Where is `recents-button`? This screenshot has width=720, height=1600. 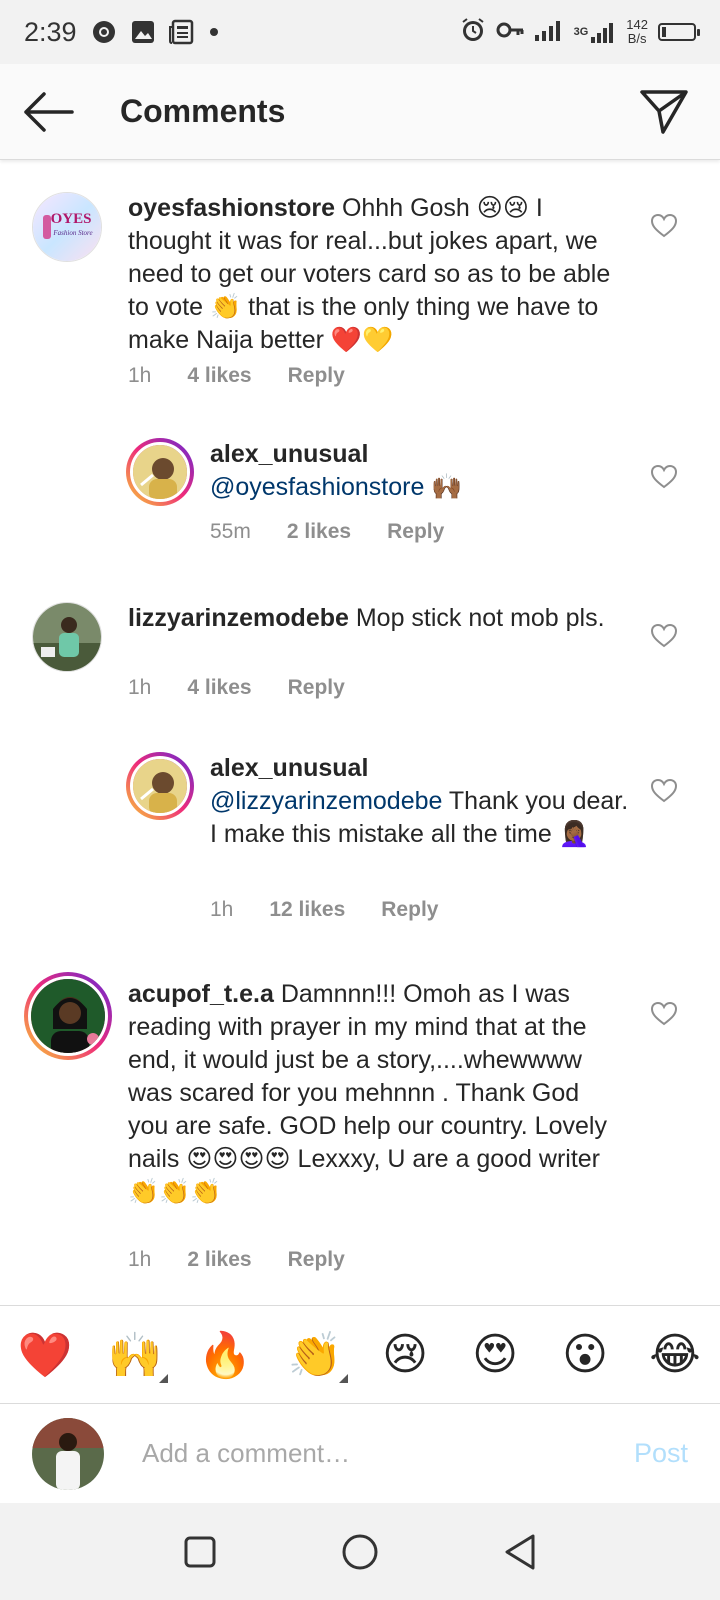 recents-button is located at coordinates (200, 1552).